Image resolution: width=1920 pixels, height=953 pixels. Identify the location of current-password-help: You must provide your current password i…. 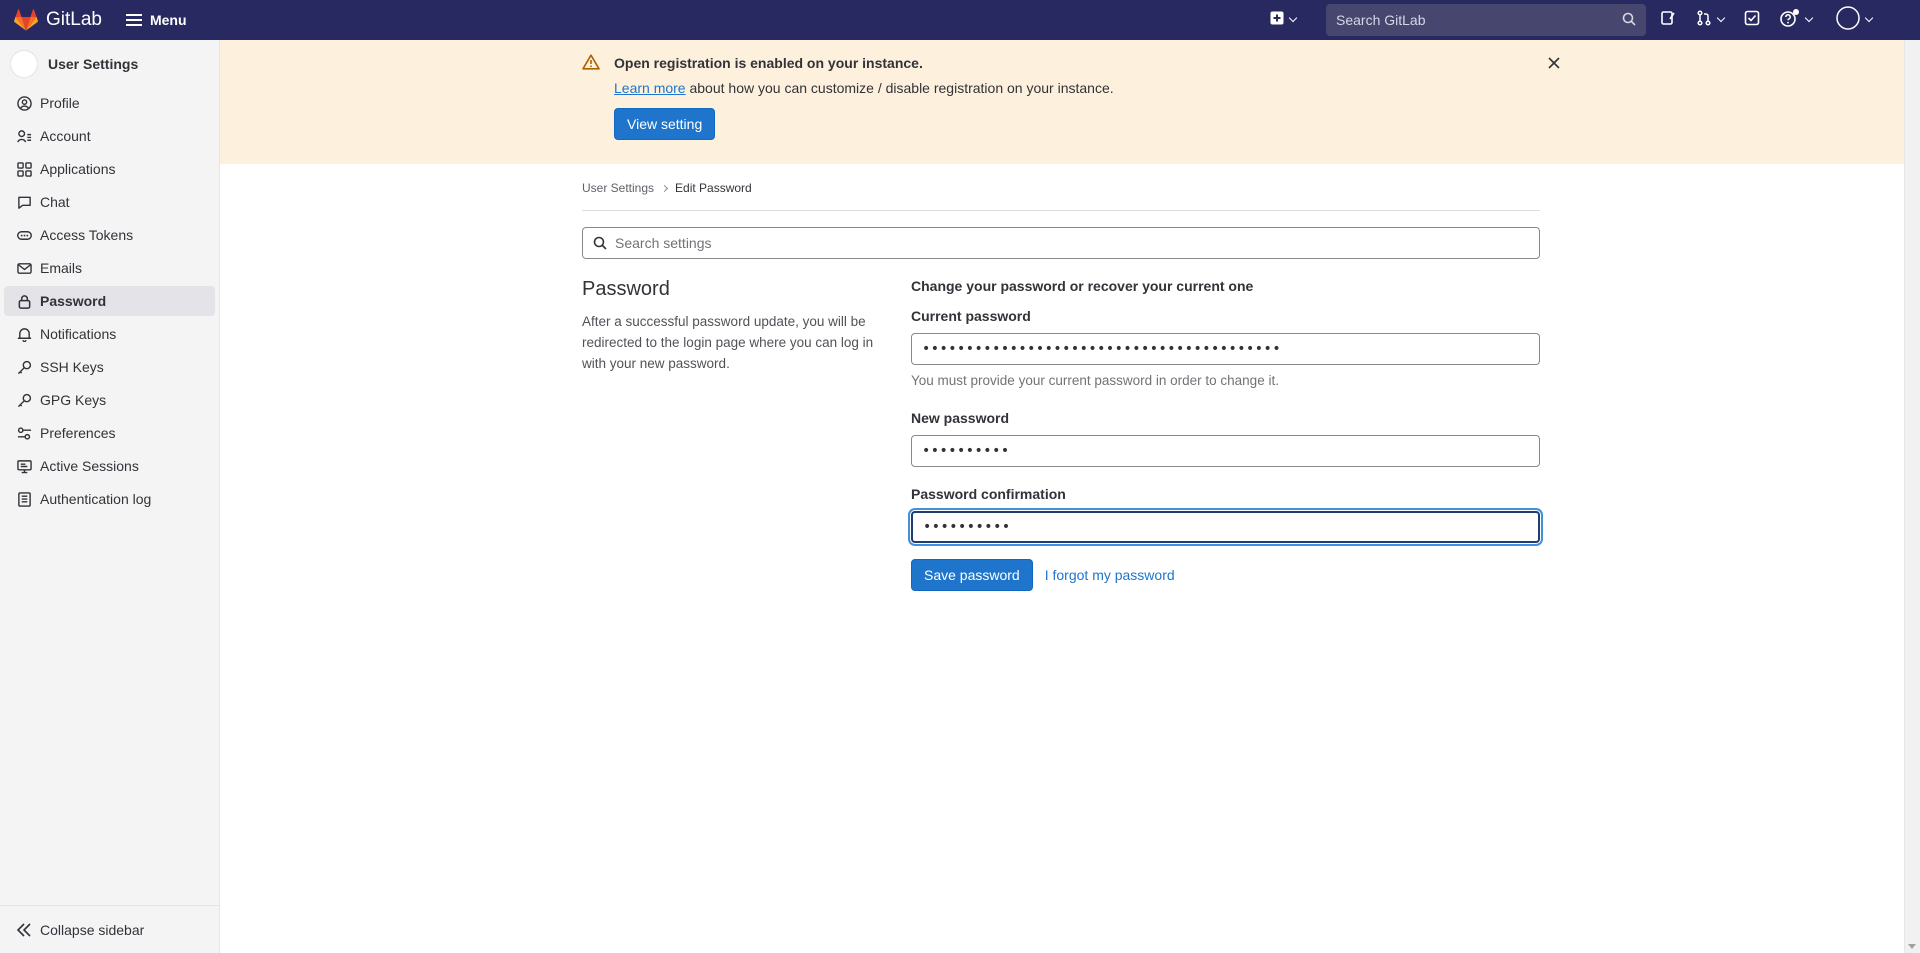
(1095, 380).